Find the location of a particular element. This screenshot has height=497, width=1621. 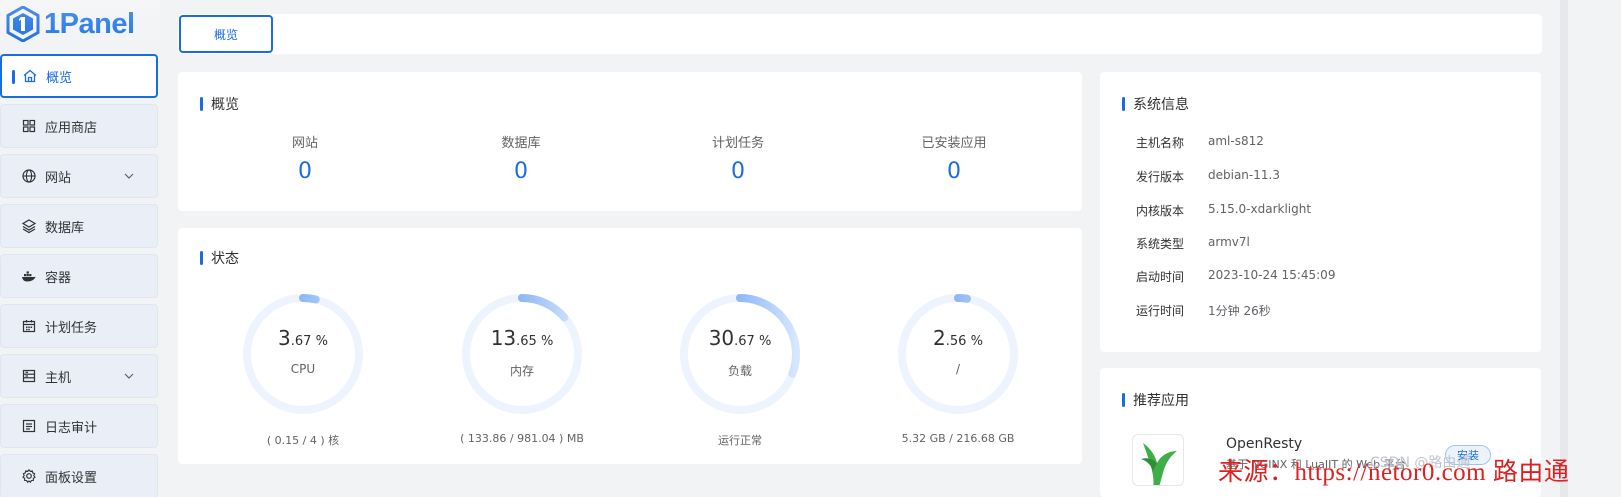

info-value: 1分钟 26秒 is located at coordinates (1239, 311).